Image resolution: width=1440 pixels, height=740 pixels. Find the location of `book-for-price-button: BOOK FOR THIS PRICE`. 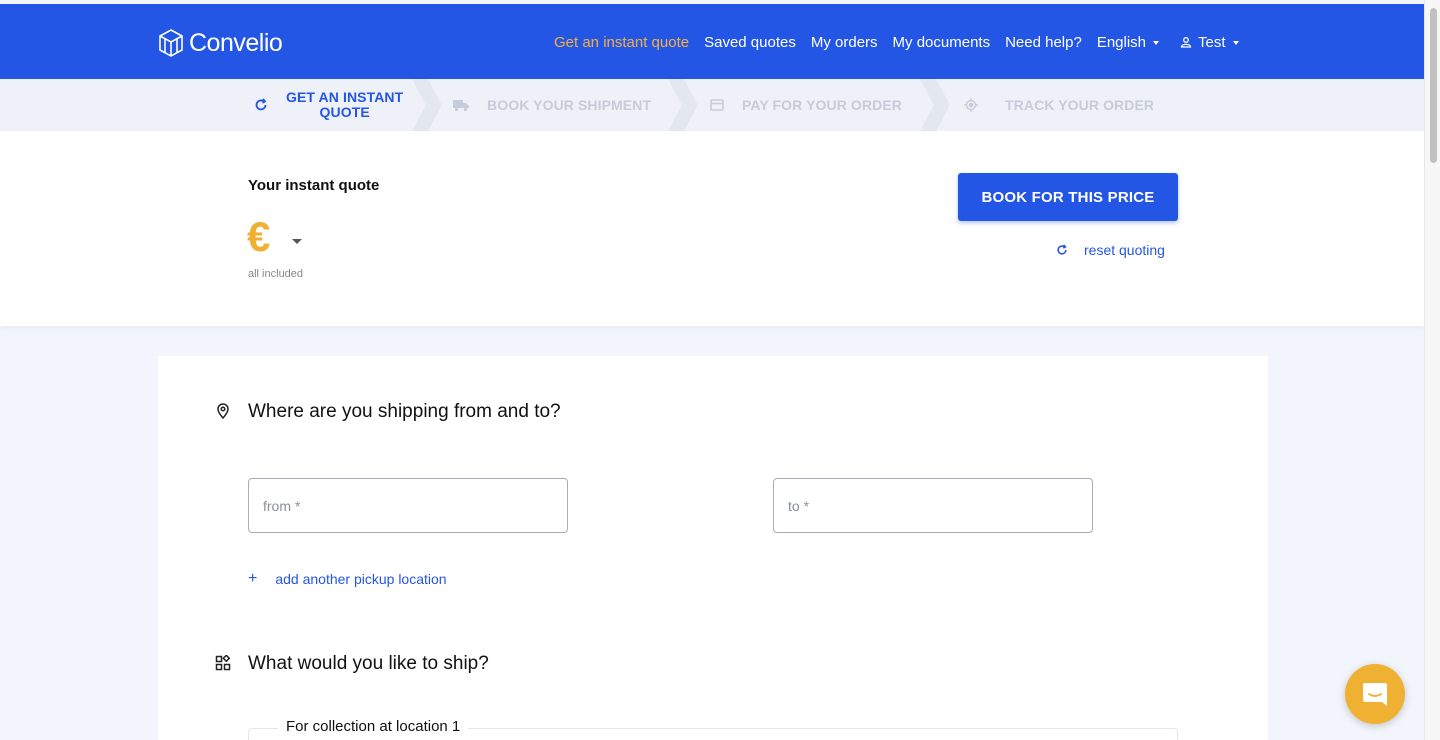

book-for-price-button: BOOK FOR THIS PRICE is located at coordinates (1068, 197).